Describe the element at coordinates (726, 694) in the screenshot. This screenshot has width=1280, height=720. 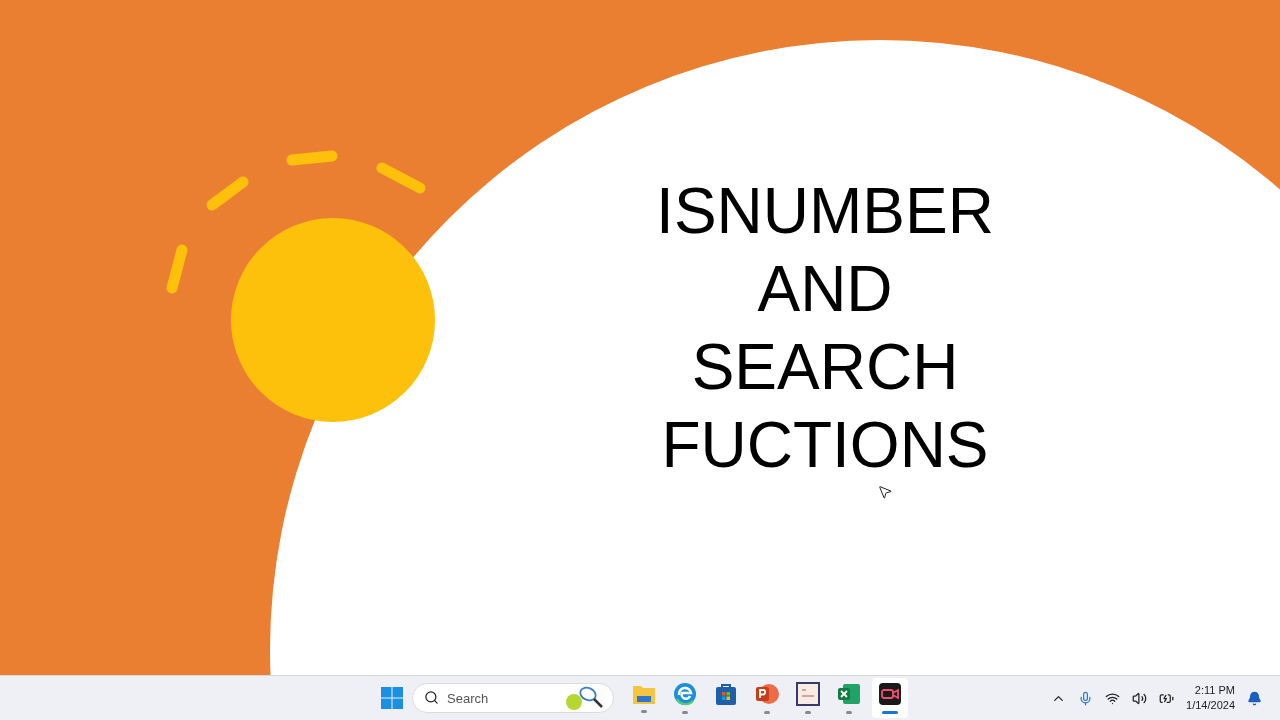
I see `store-bag-icon` at that location.